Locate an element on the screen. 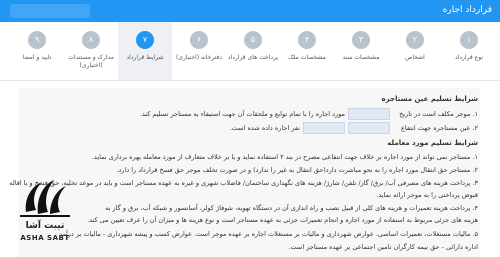 The image size is (500, 257). step-confirm-sign: ۹ تایید و امضا is located at coordinates (37, 51).